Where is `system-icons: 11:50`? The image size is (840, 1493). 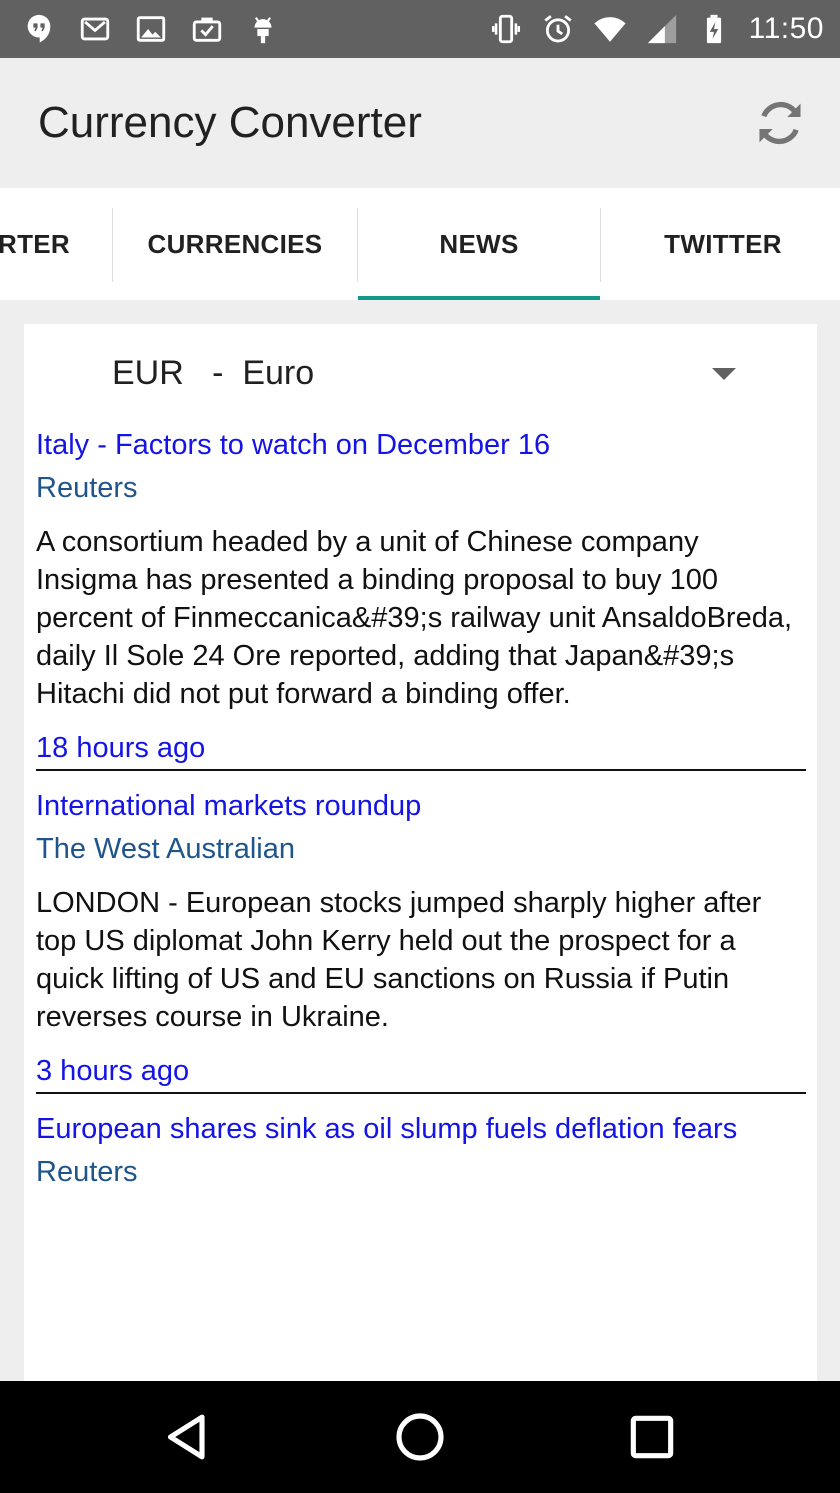 system-icons: 11:50 is located at coordinates (656, 29).